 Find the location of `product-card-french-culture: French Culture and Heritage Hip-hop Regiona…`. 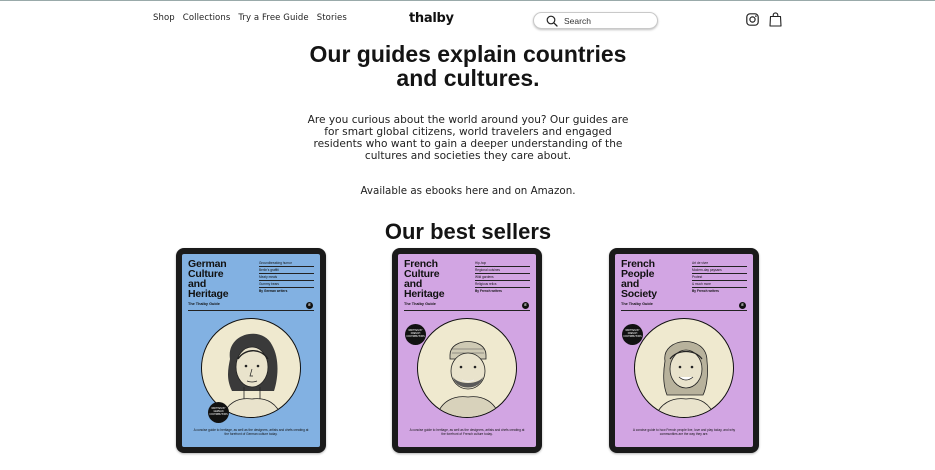

product-card-french-culture: French Culture and Heritage Hip-hop Regiona… is located at coordinates (467, 350).